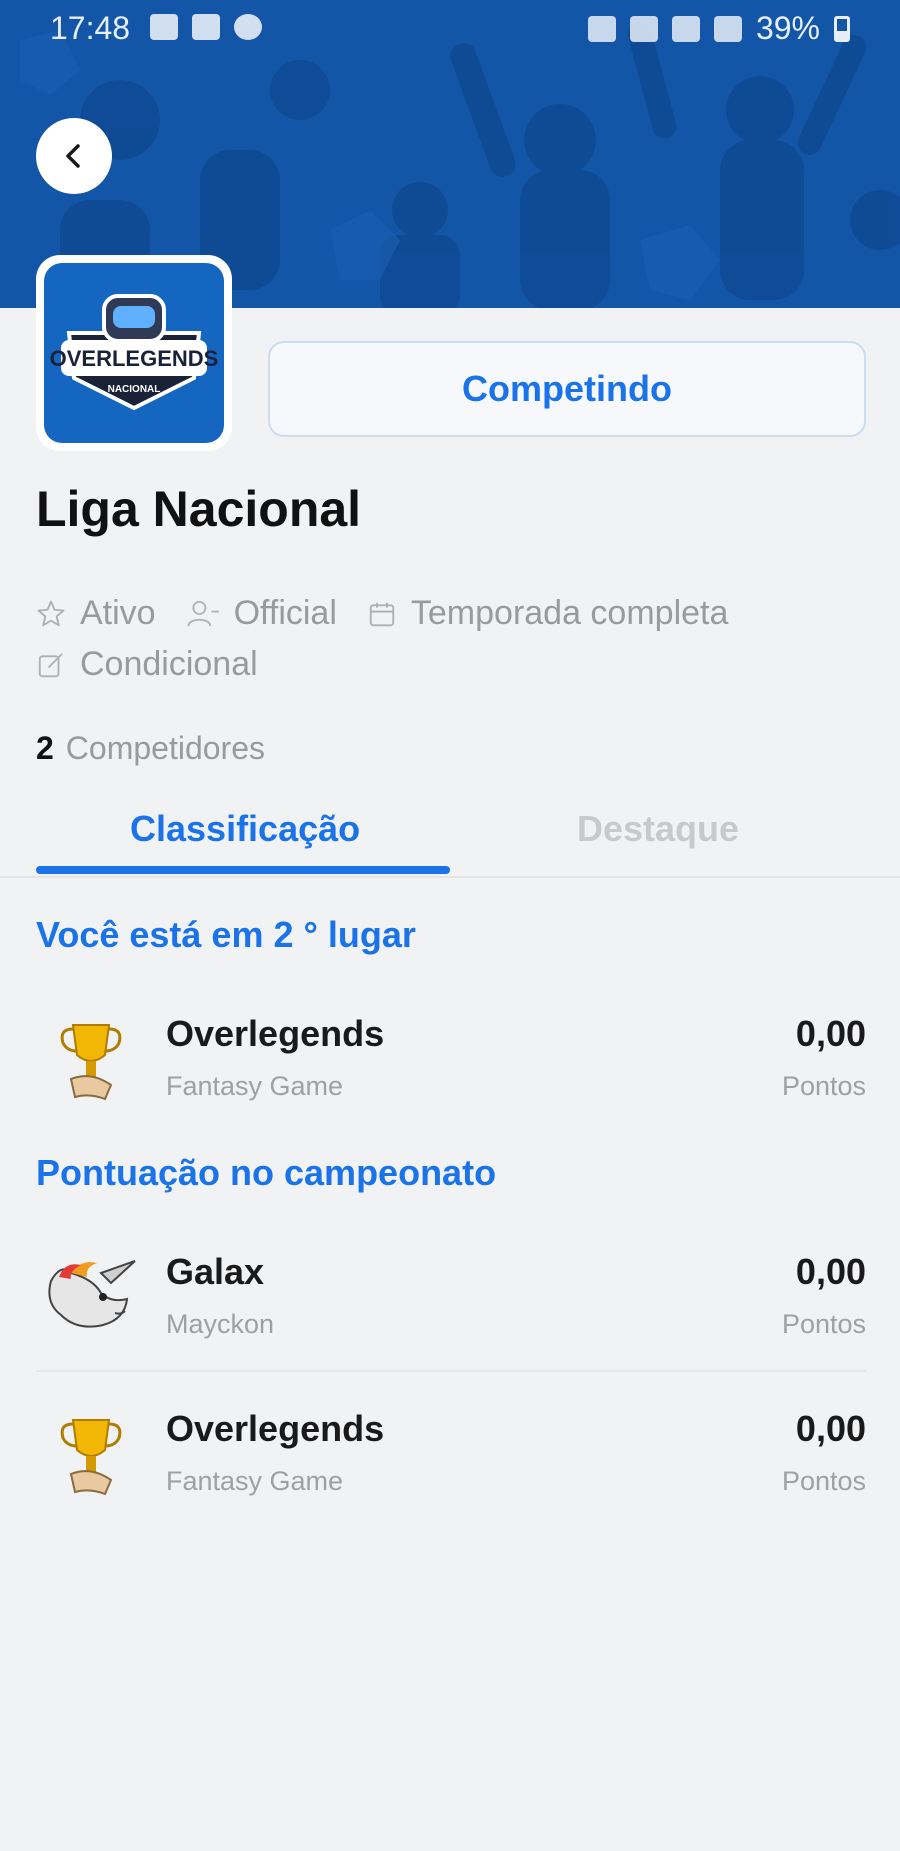  What do you see at coordinates (787, 28) in the screenshot?
I see `battery-percent: 39%` at bounding box center [787, 28].